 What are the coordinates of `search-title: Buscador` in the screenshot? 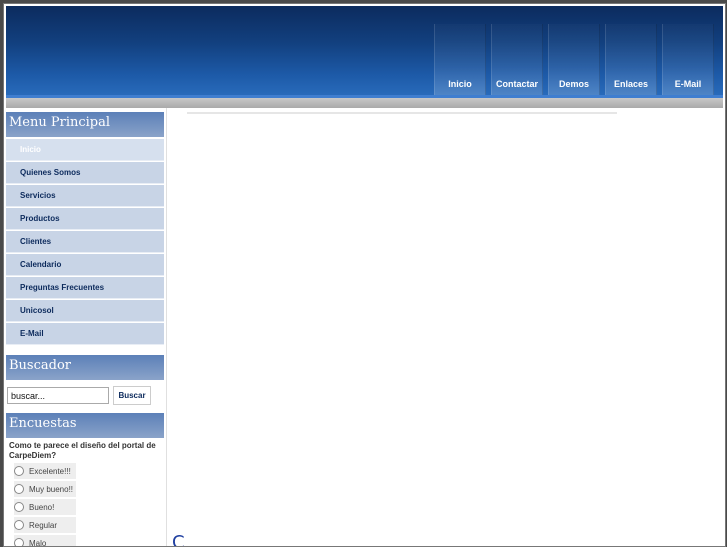 It's located at (85, 368).